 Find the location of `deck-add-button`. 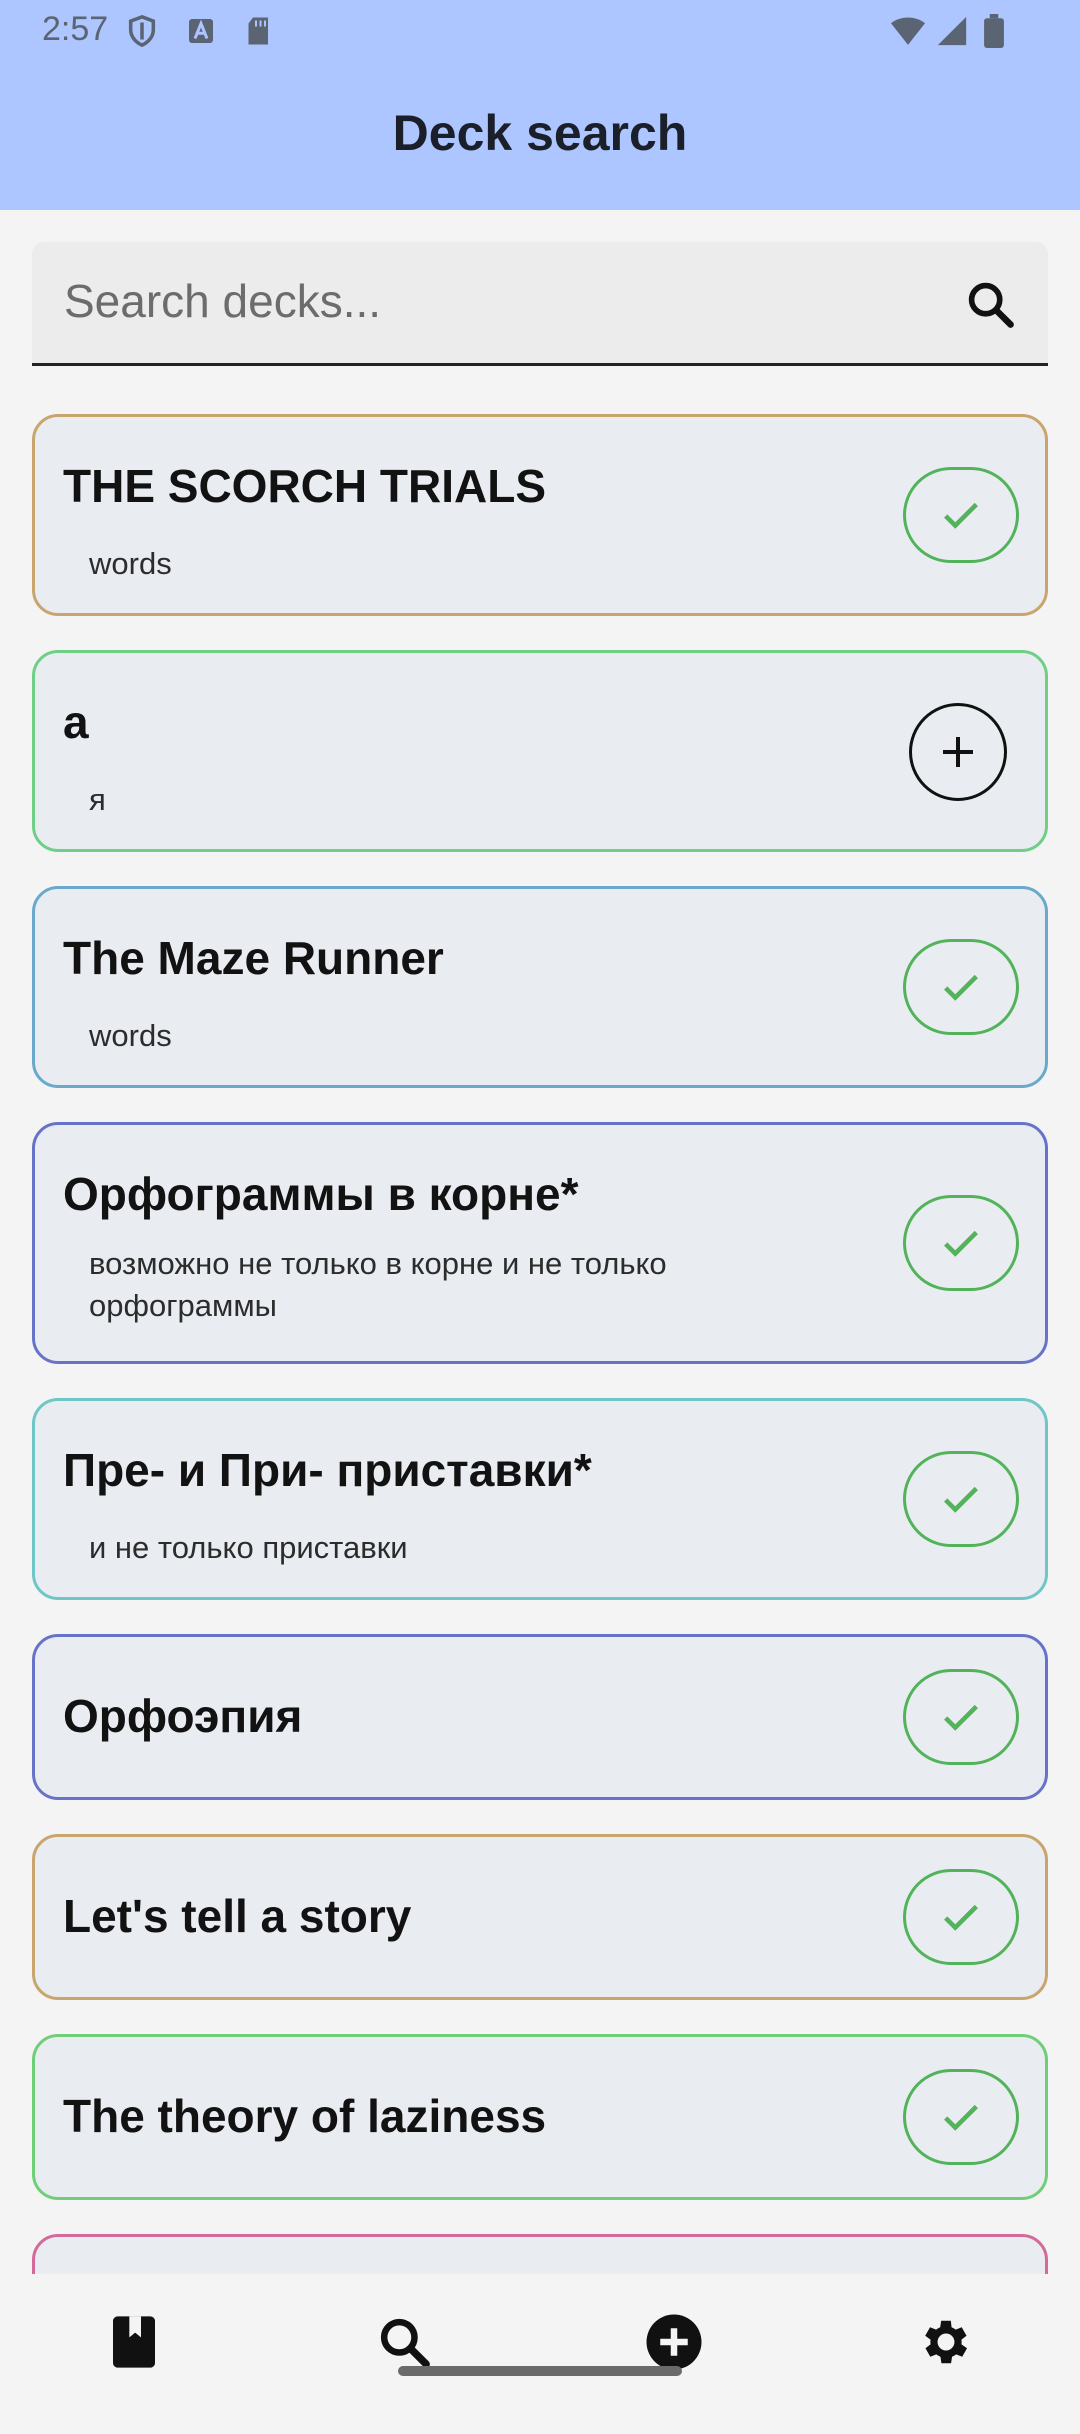

deck-add-button is located at coordinates (958, 752).